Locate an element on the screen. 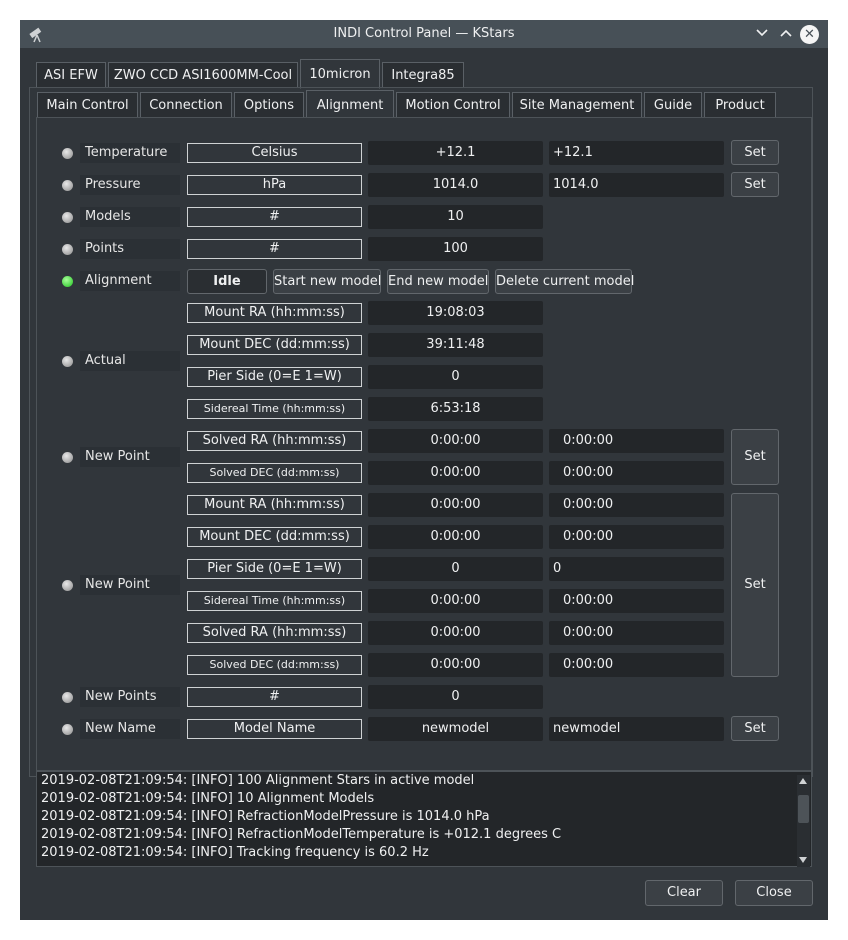 The height and width of the screenshot is (940, 848). scroll-up-arrow-icon is located at coordinates (803, 781).